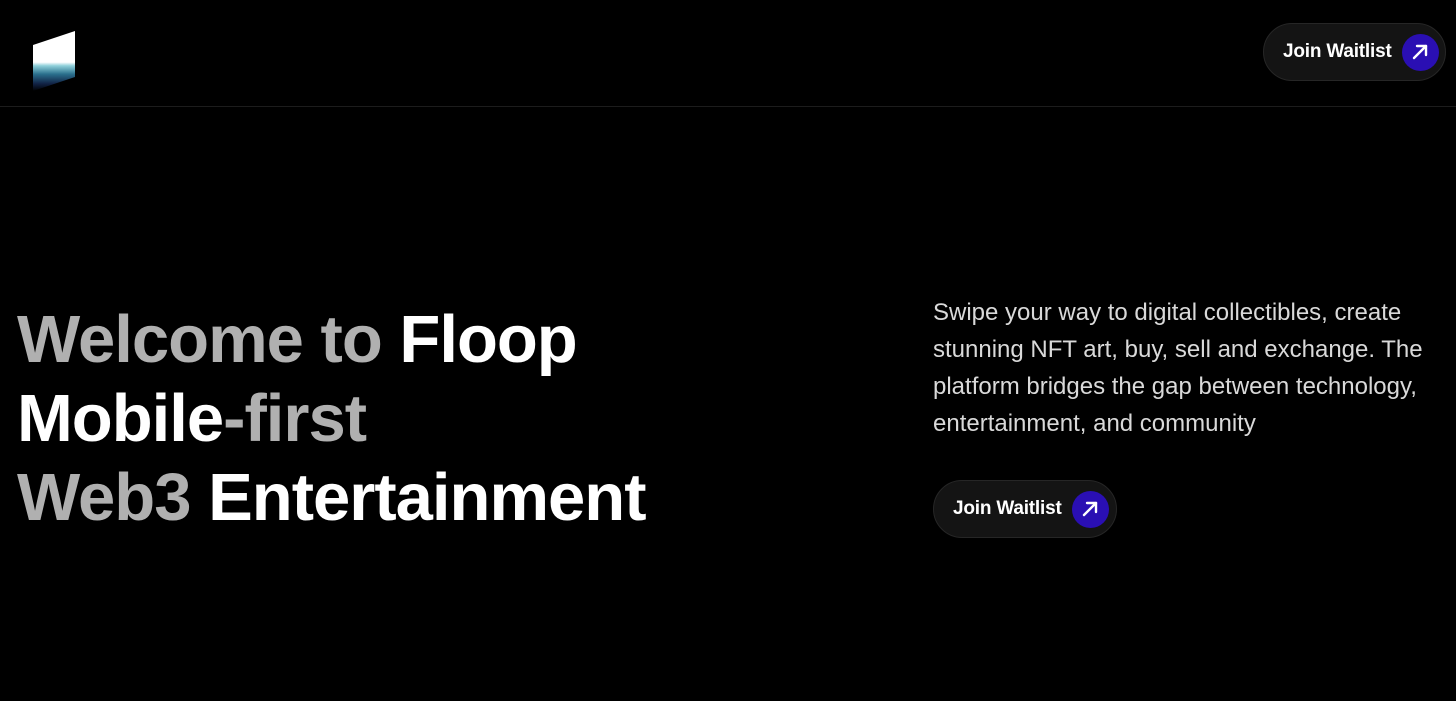  I want to click on headline-welcome-text: Welcome to, so click(208, 339).